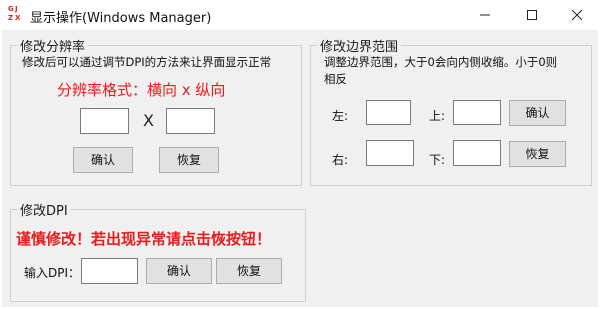 This screenshot has width=600, height=309. I want to click on maximize-icon, so click(532, 15).